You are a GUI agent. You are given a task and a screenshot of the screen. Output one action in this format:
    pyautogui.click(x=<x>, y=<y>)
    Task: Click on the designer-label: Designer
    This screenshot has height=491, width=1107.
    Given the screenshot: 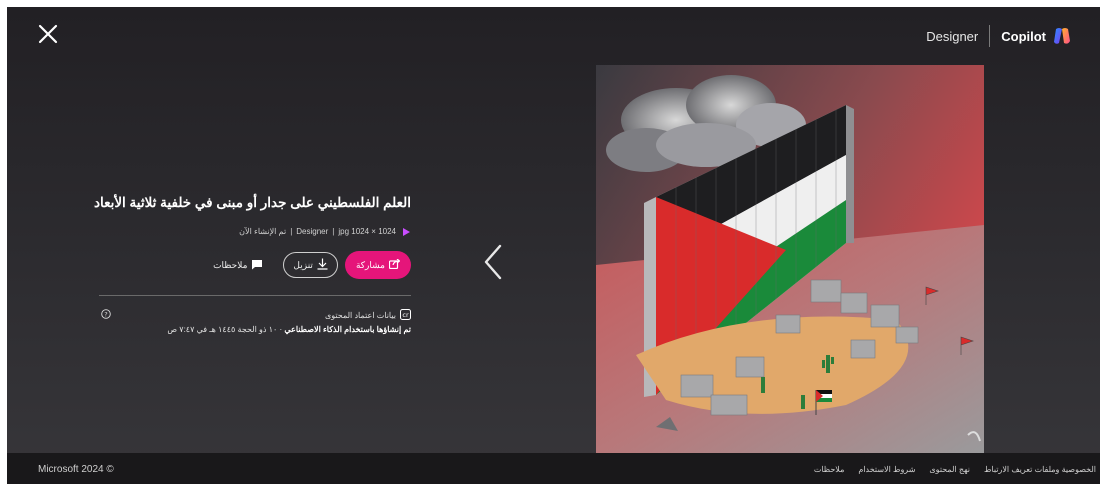 What is the action you would take?
    pyautogui.click(x=952, y=36)
    